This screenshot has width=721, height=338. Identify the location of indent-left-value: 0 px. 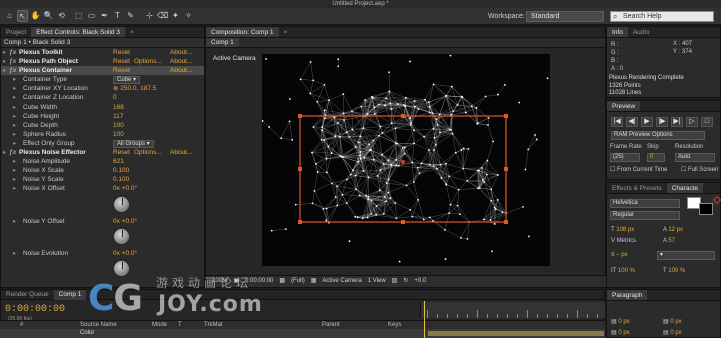
(623, 322).